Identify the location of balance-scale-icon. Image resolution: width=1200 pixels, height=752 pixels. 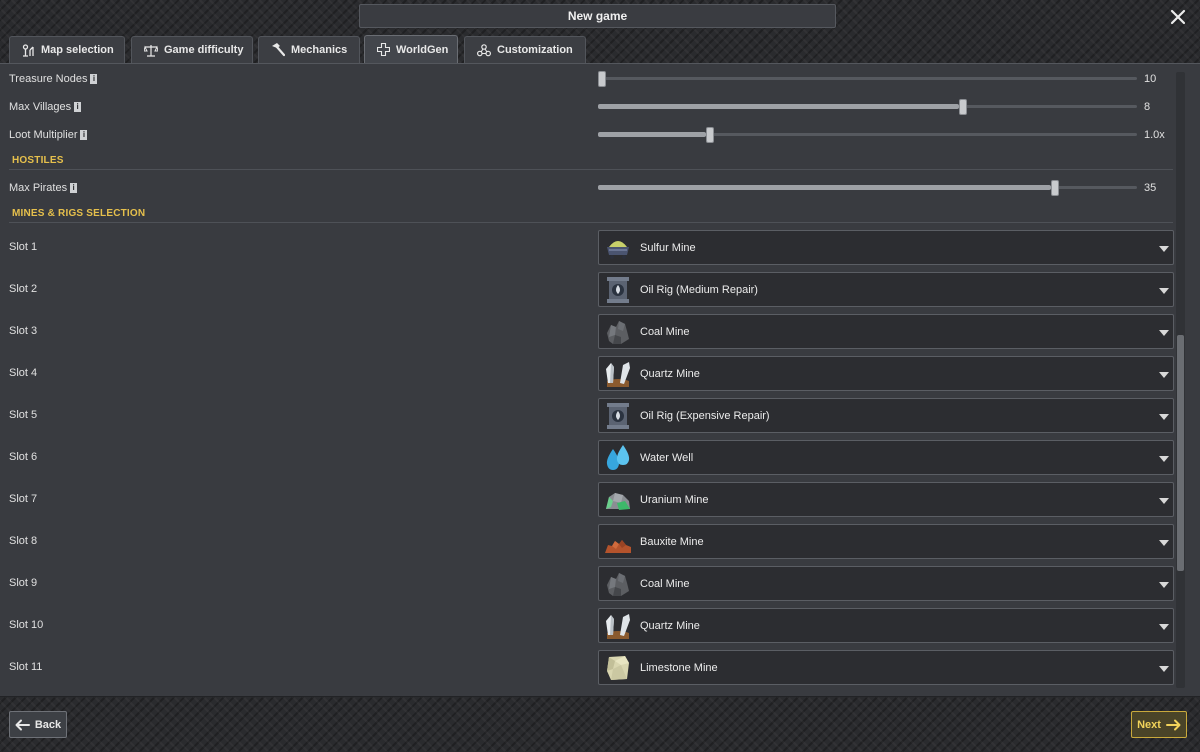
(151, 50).